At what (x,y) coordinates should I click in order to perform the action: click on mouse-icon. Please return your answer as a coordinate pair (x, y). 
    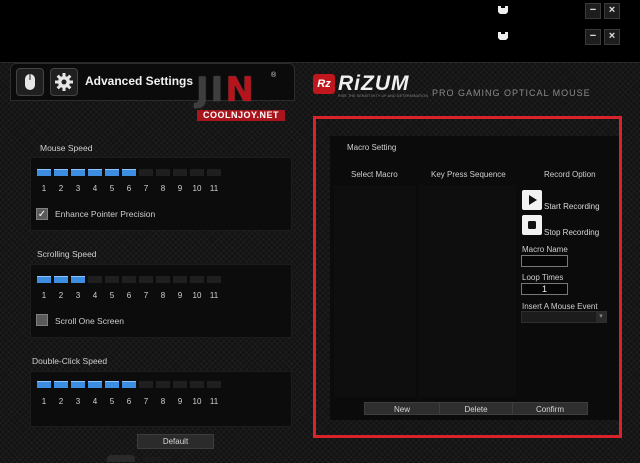
    Looking at the image, I should click on (30, 82).